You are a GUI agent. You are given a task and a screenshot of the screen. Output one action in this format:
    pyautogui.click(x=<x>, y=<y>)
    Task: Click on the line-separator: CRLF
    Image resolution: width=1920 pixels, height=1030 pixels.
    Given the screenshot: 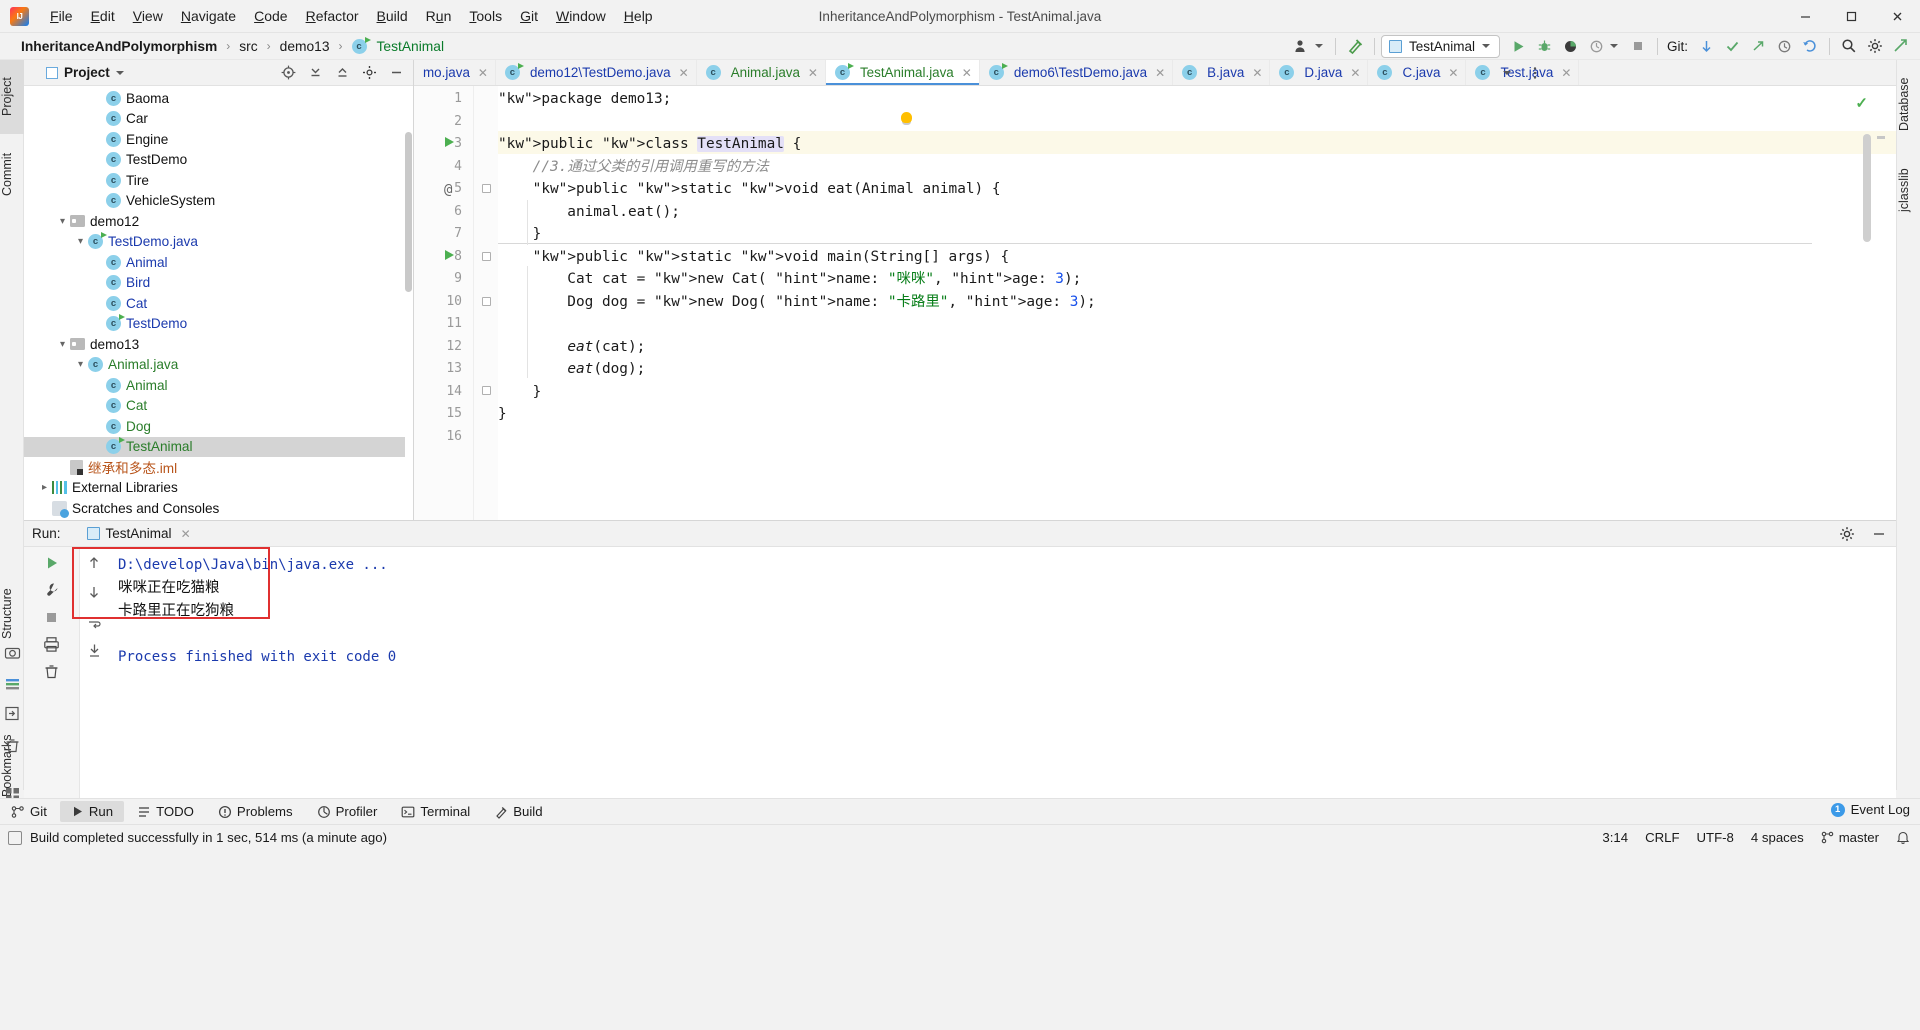 What is the action you would take?
    pyautogui.click(x=1662, y=837)
    